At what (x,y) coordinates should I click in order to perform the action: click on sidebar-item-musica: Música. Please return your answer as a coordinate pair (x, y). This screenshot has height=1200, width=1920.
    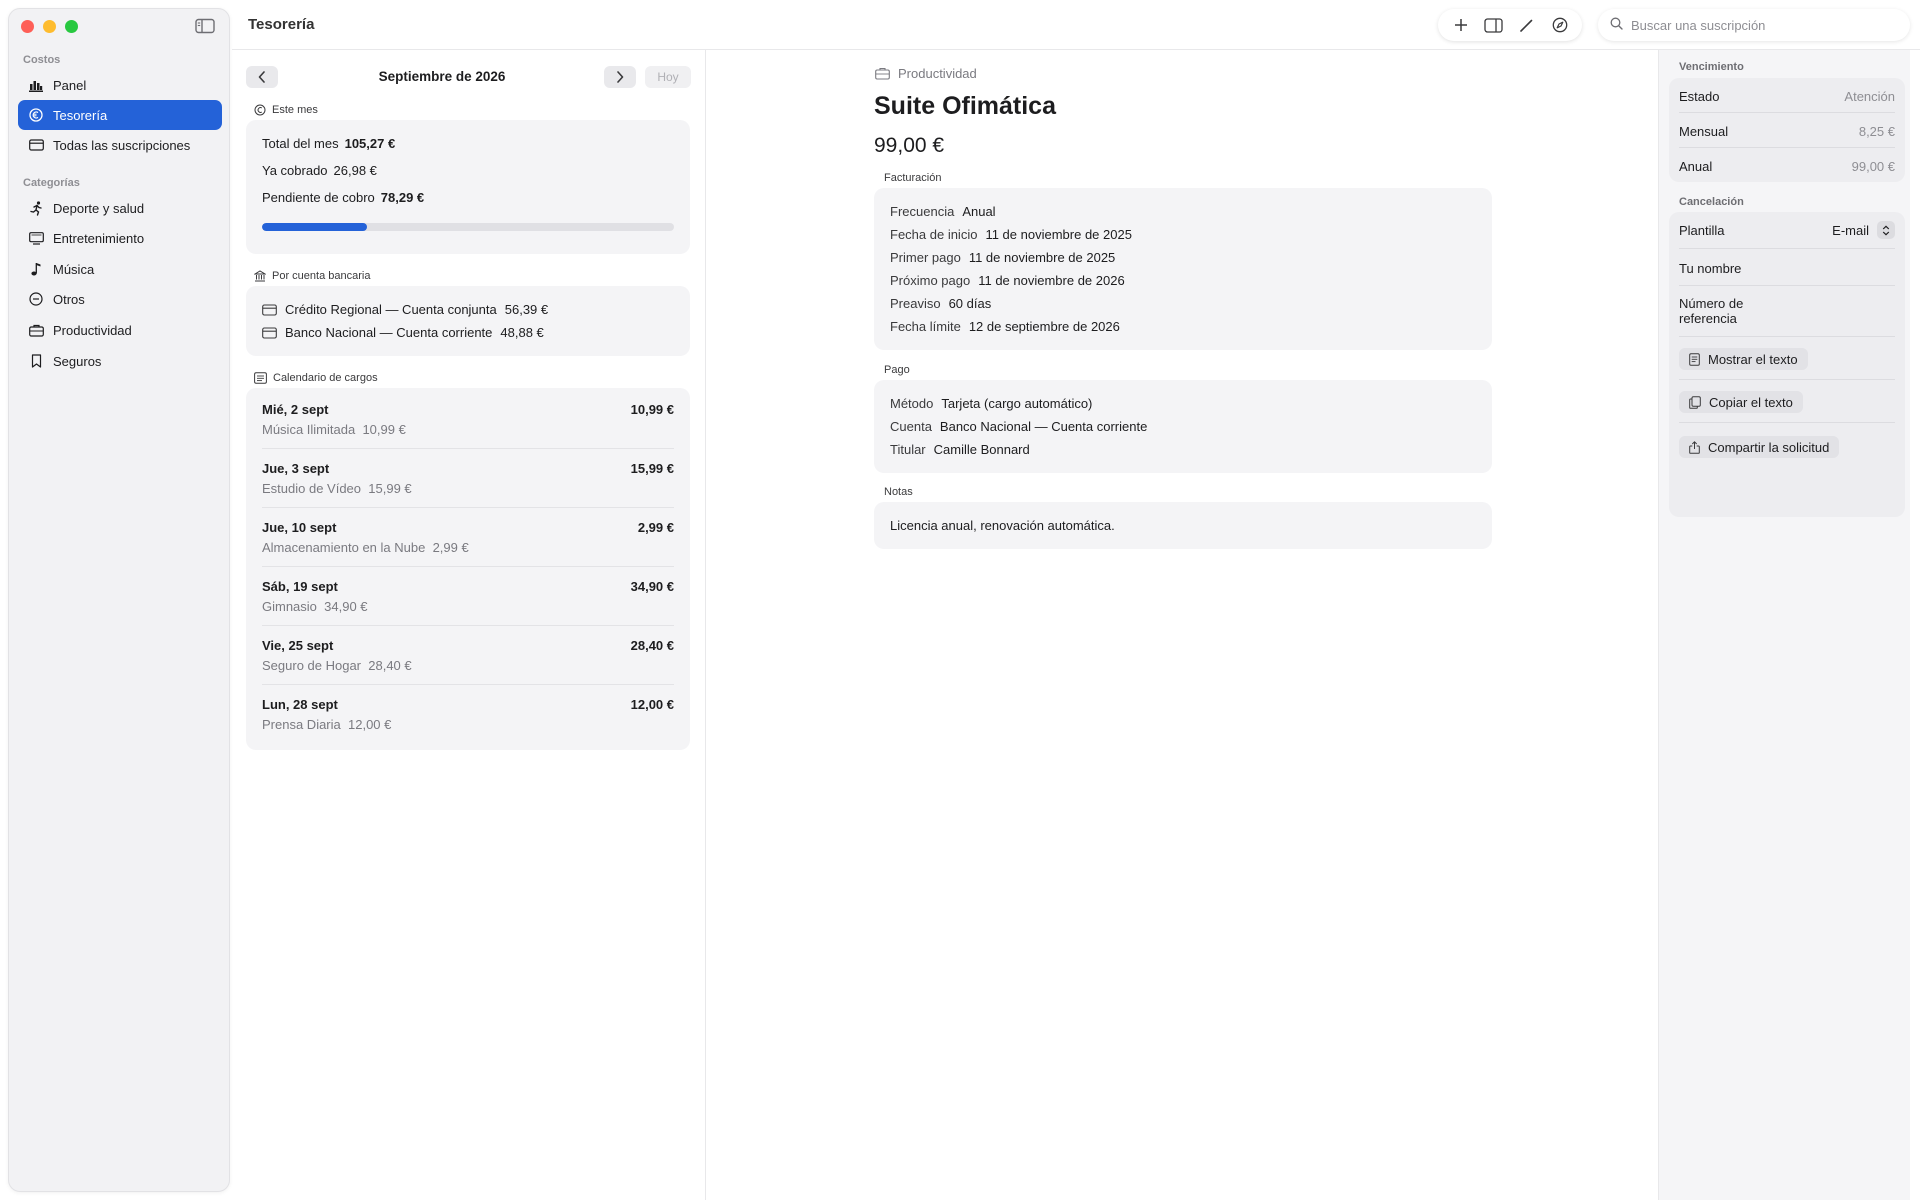
    Looking at the image, I should click on (120, 269).